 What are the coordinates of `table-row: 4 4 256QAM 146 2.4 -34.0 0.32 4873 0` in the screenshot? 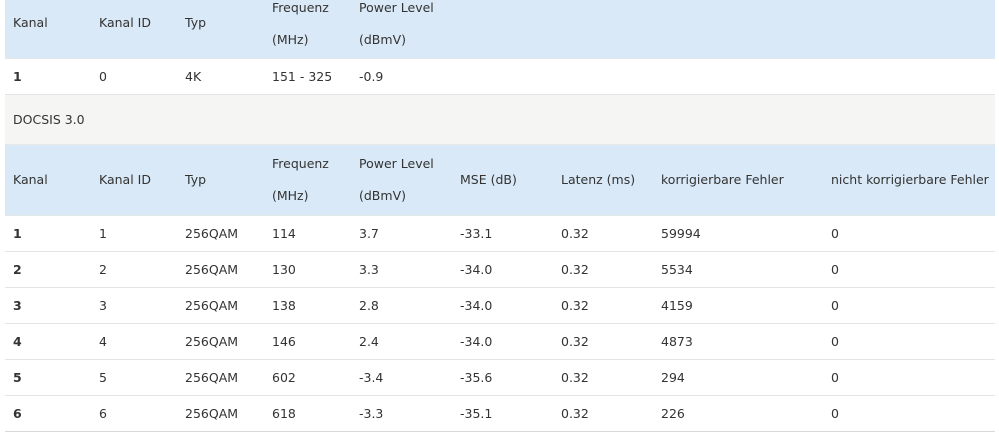 It's located at (500, 342).